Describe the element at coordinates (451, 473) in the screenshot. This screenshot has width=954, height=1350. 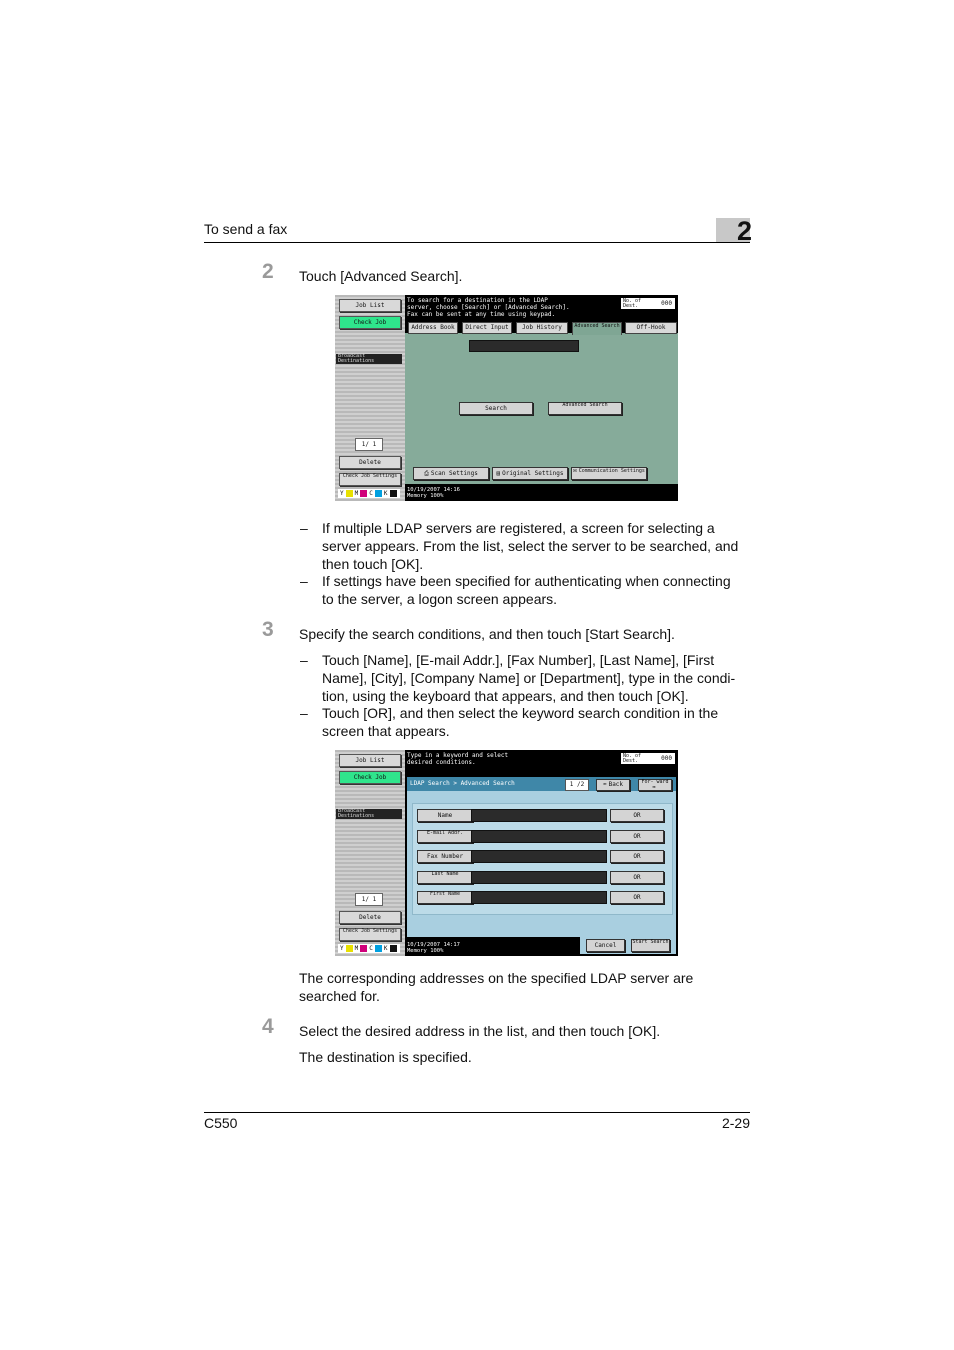
I see `scan-settings-button: ⎙ Scan Settings` at that location.